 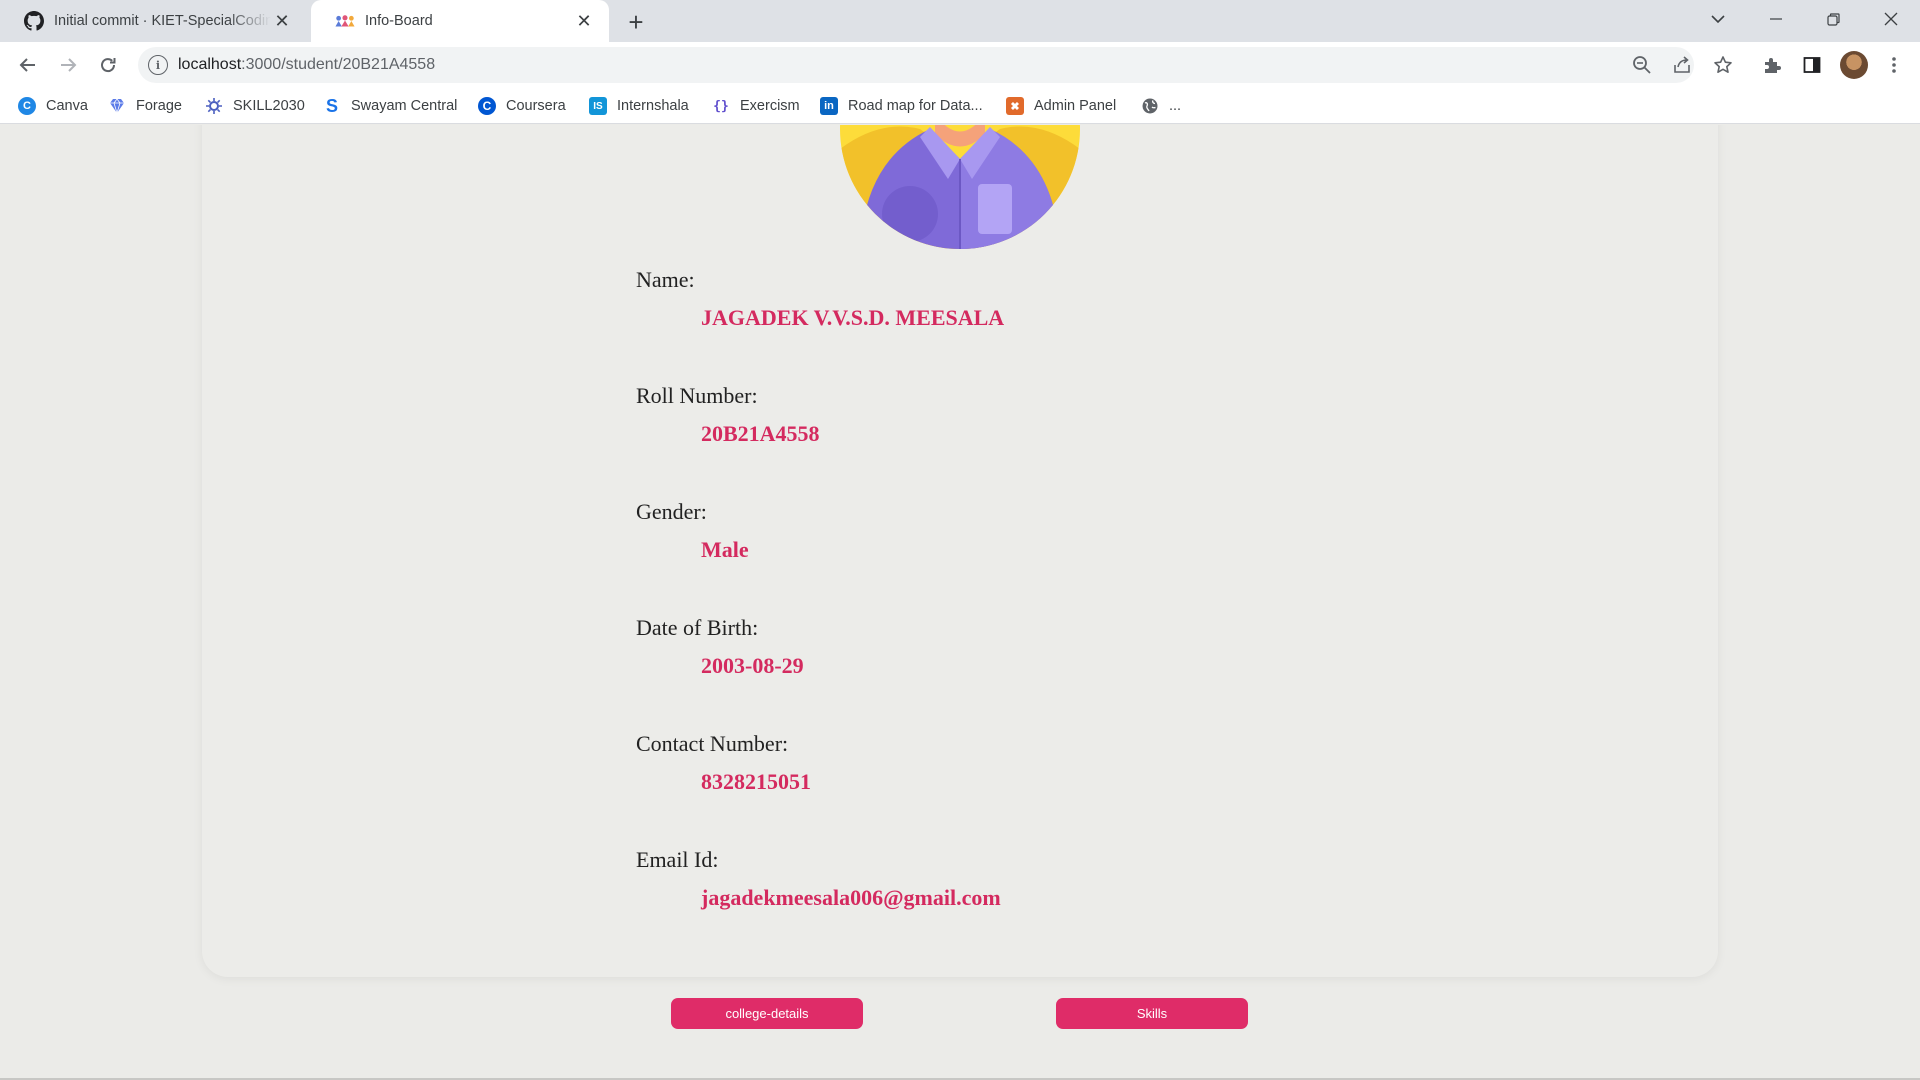 What do you see at coordinates (1894, 65) in the screenshot?
I see `menu-kebab-icon` at bounding box center [1894, 65].